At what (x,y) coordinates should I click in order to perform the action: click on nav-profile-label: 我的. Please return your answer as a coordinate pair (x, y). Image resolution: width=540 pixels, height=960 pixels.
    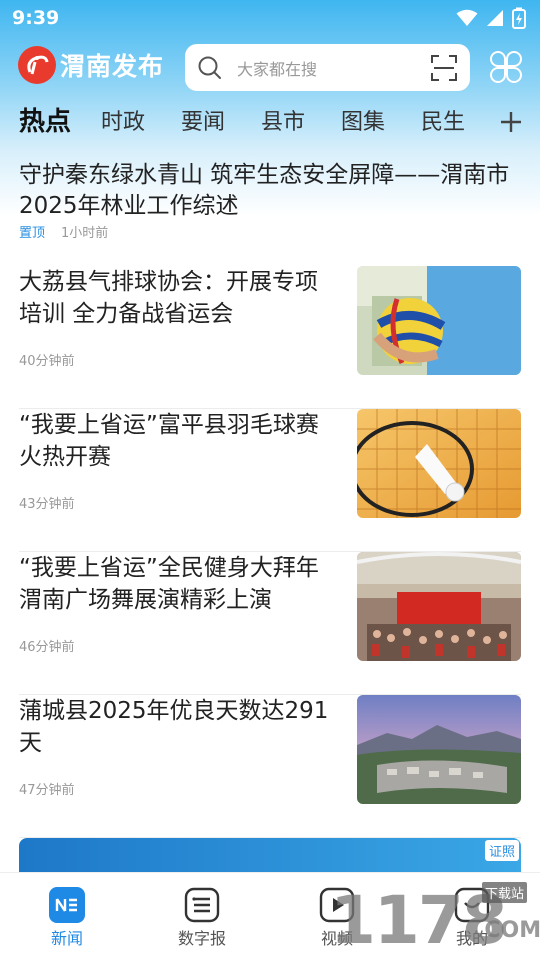
    Looking at the image, I should click on (471, 938).